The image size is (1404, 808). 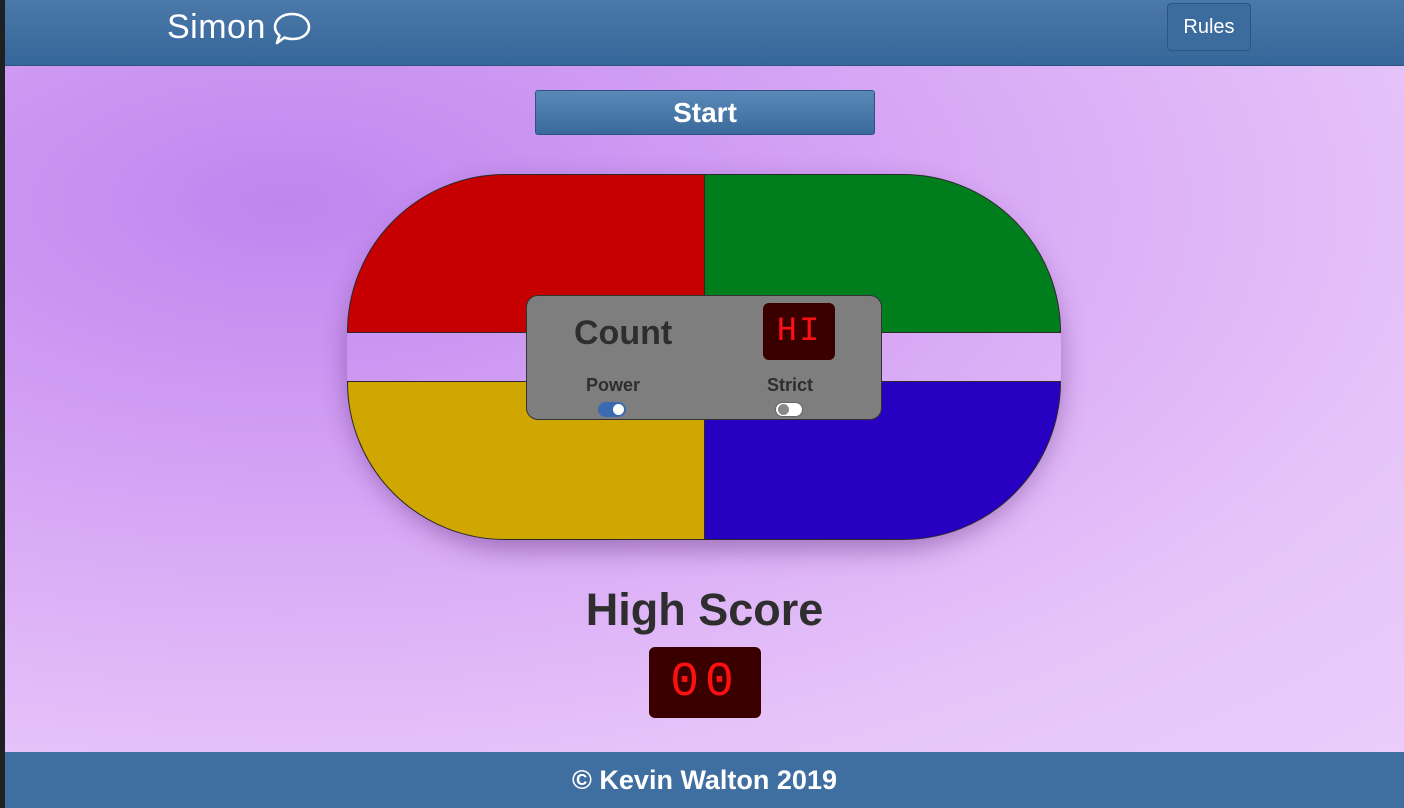 I want to click on rules-button: Rules, so click(x=1209, y=27).